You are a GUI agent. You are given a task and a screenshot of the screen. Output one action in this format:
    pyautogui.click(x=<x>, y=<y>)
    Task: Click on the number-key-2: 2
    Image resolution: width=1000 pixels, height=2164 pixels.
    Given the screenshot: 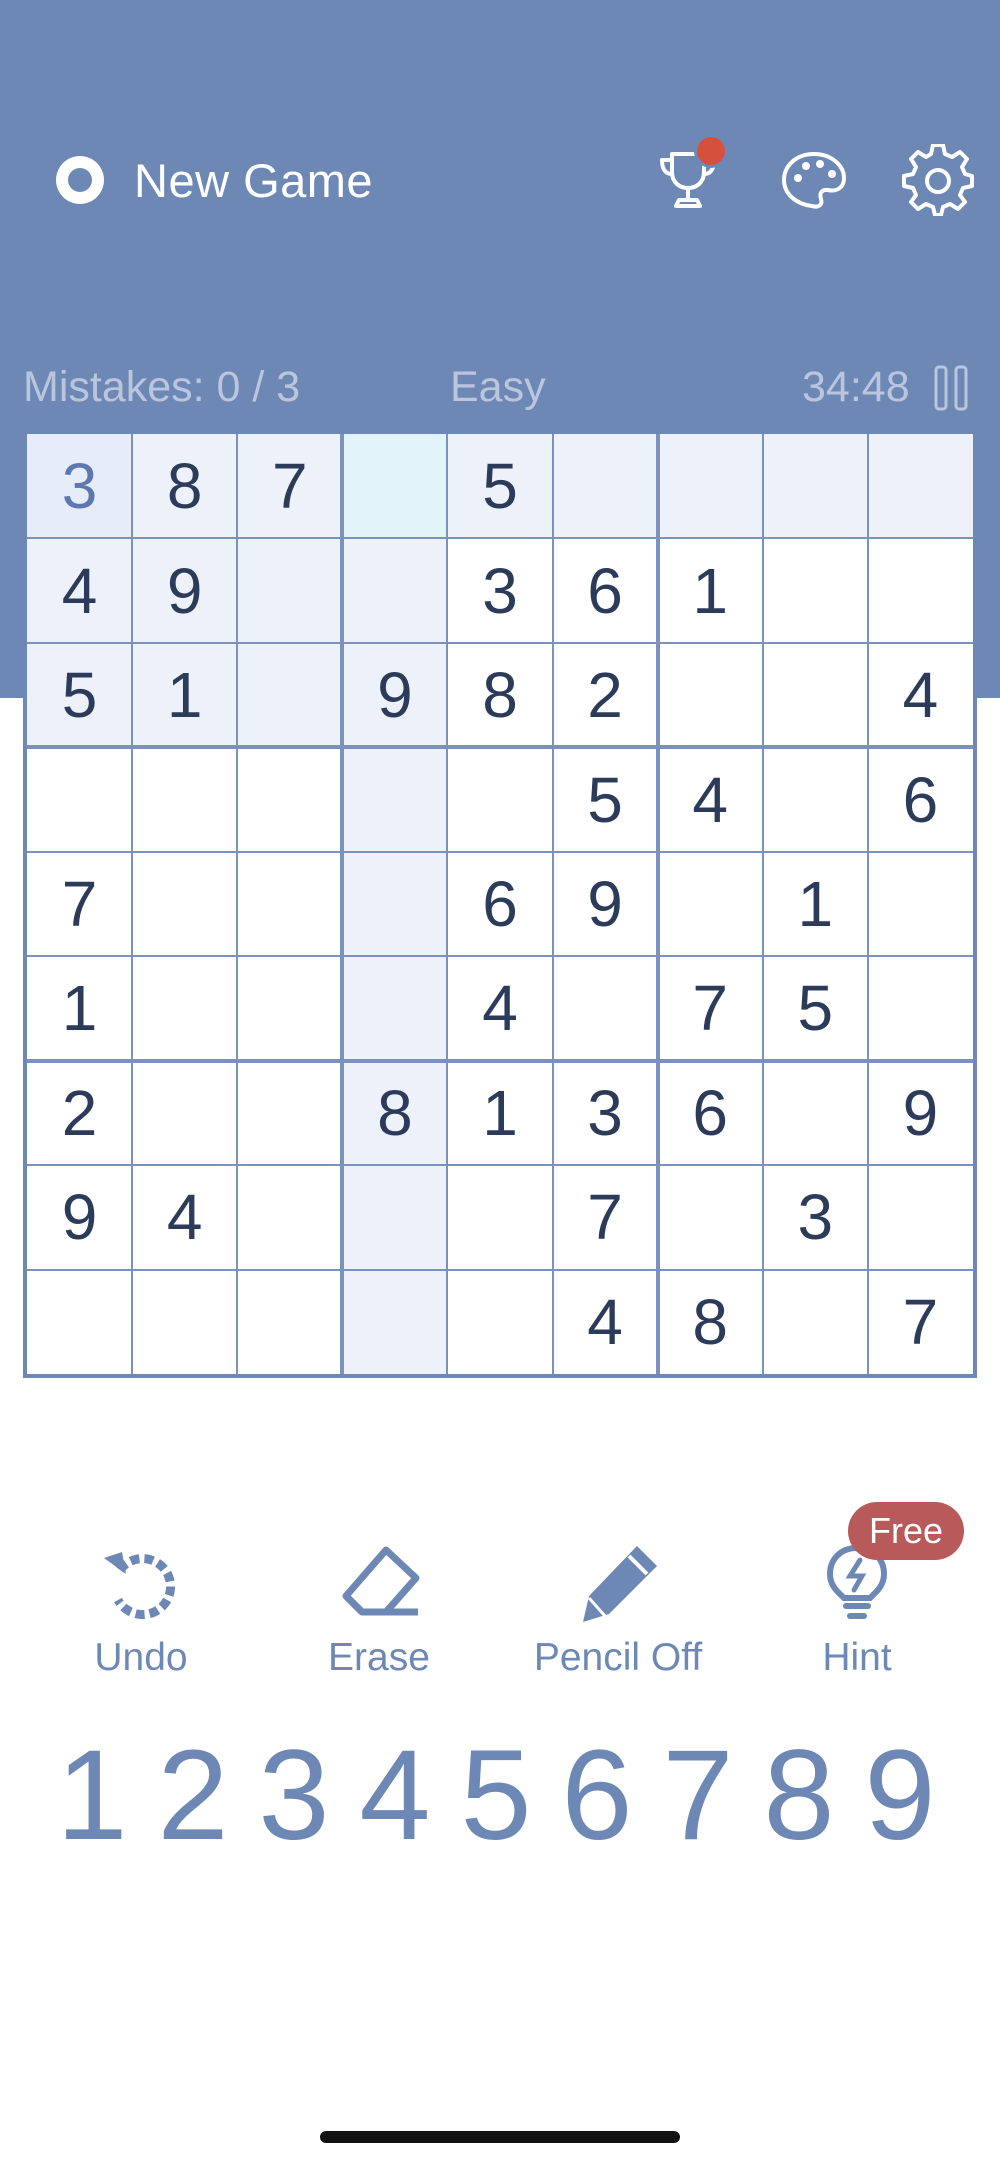 What is the action you would take?
    pyautogui.click(x=193, y=1795)
    